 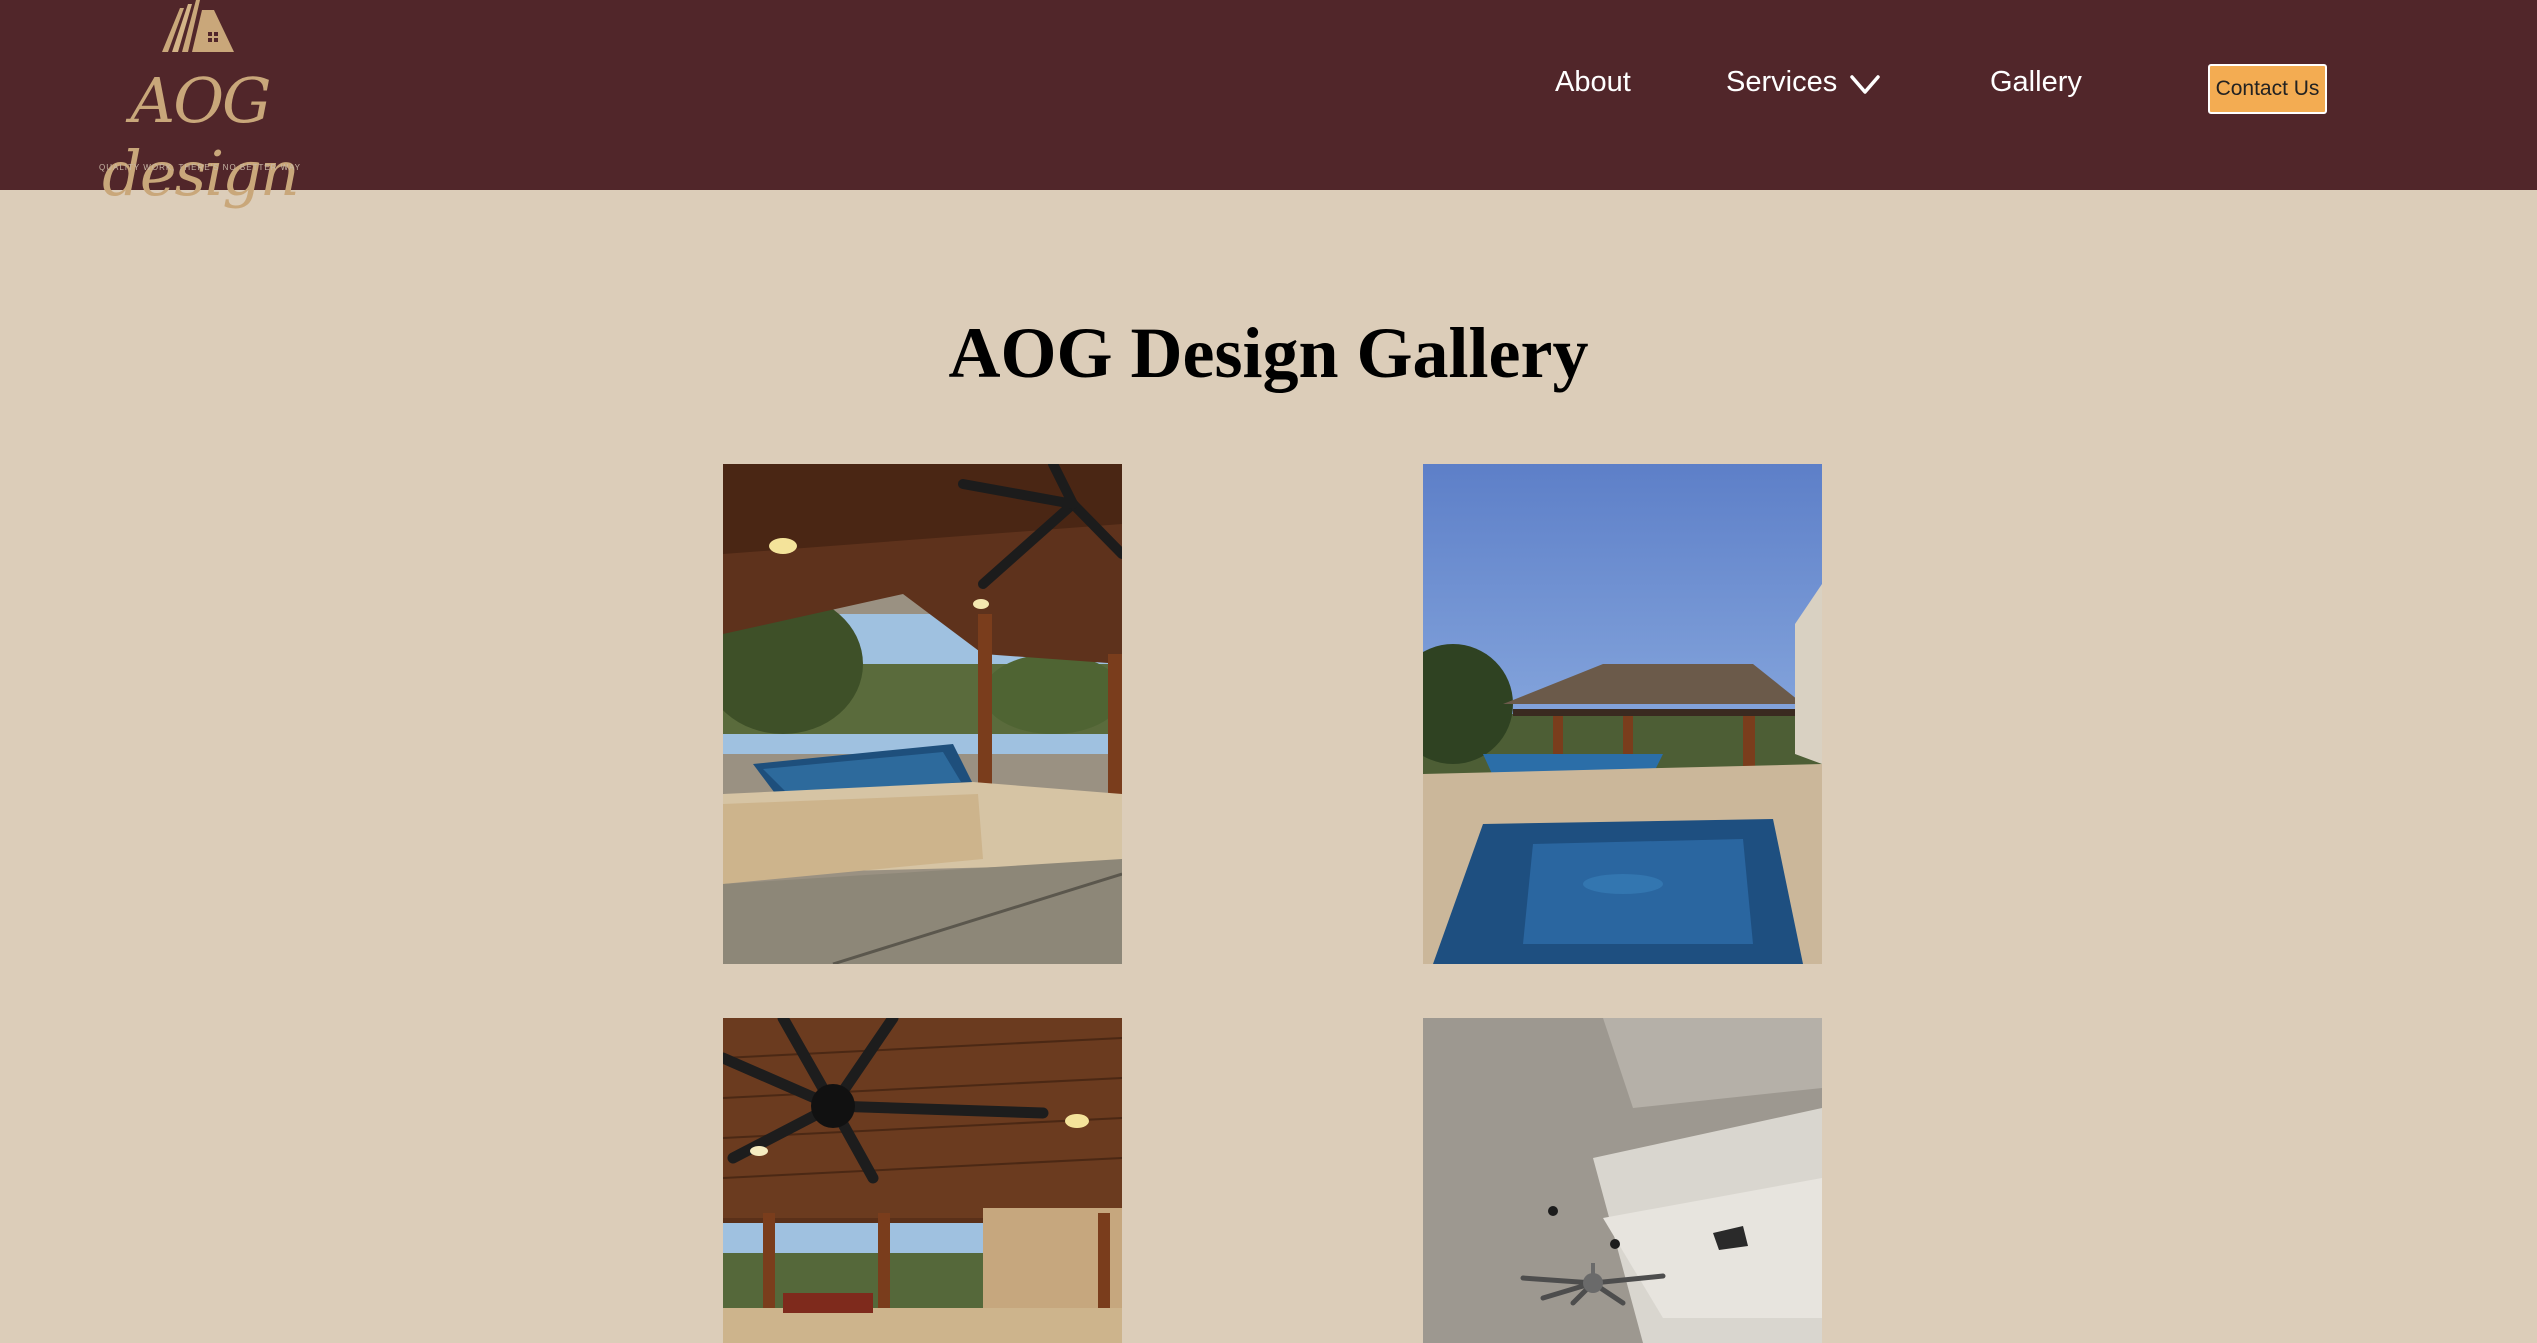 I want to click on nav-about-link: About, so click(x=1593, y=82).